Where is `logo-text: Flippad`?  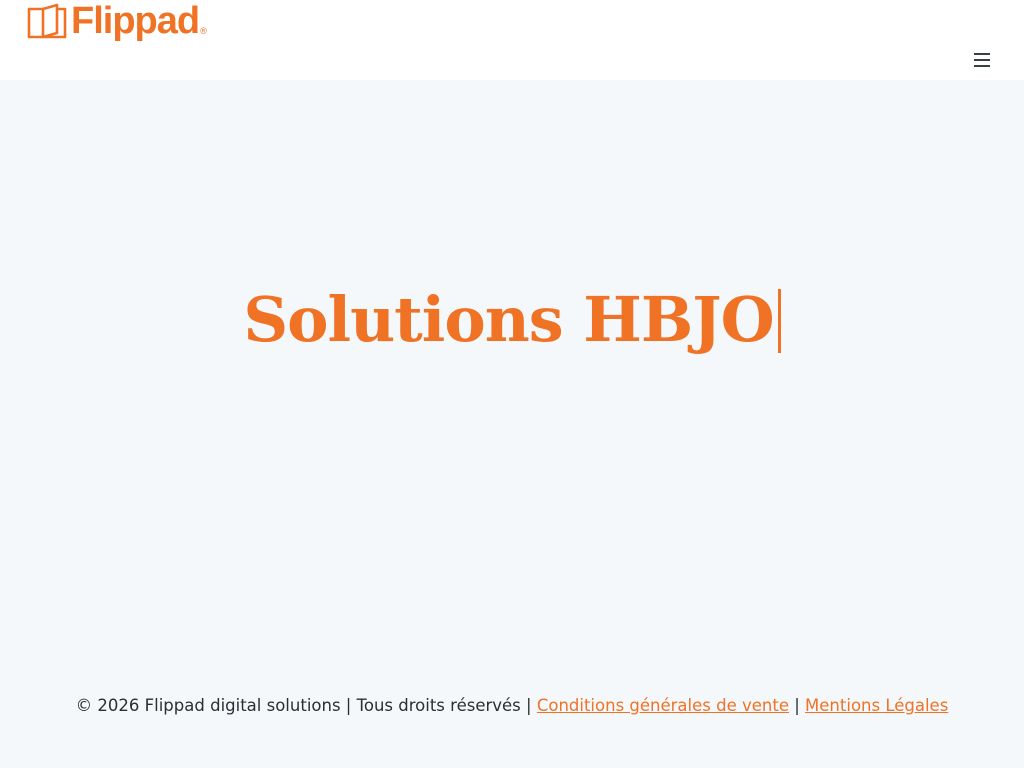 logo-text: Flippad is located at coordinates (135, 21).